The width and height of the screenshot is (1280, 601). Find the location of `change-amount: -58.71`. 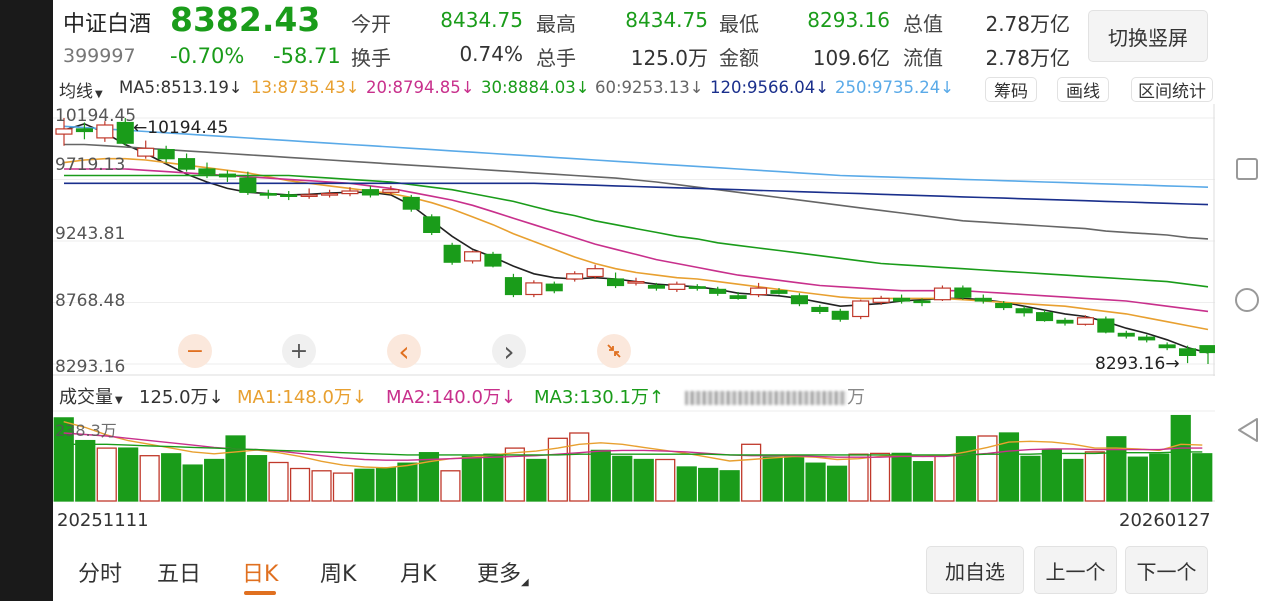

change-amount: -58.71 is located at coordinates (307, 56).